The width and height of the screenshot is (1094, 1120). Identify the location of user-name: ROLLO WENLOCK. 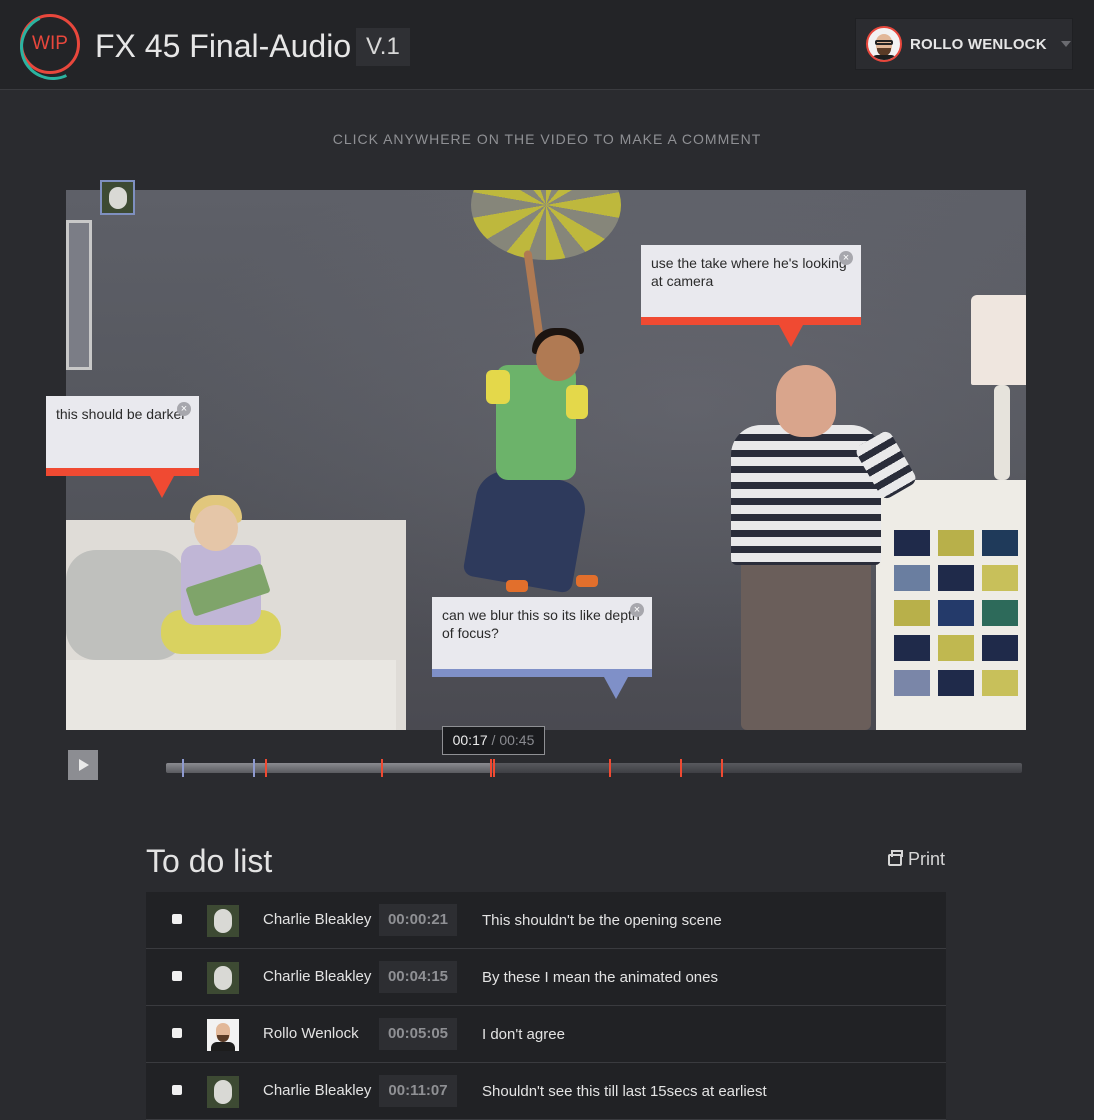
(978, 44).